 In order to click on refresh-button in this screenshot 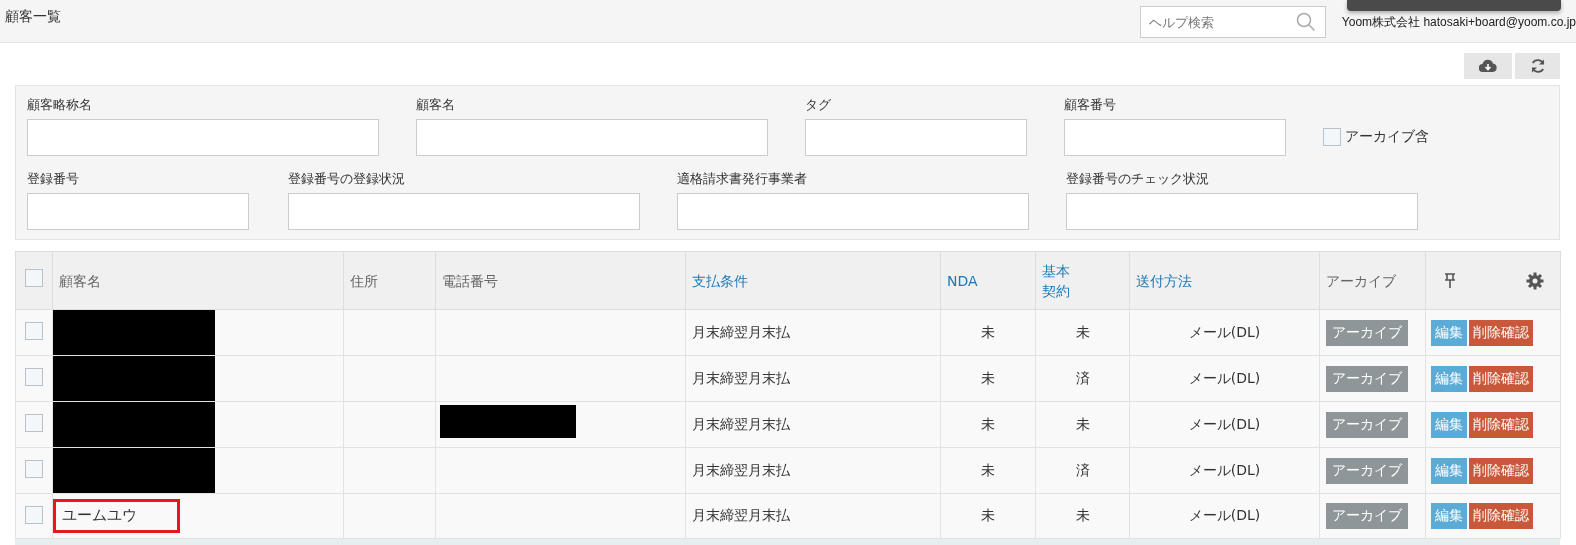, I will do `click(1537, 66)`.